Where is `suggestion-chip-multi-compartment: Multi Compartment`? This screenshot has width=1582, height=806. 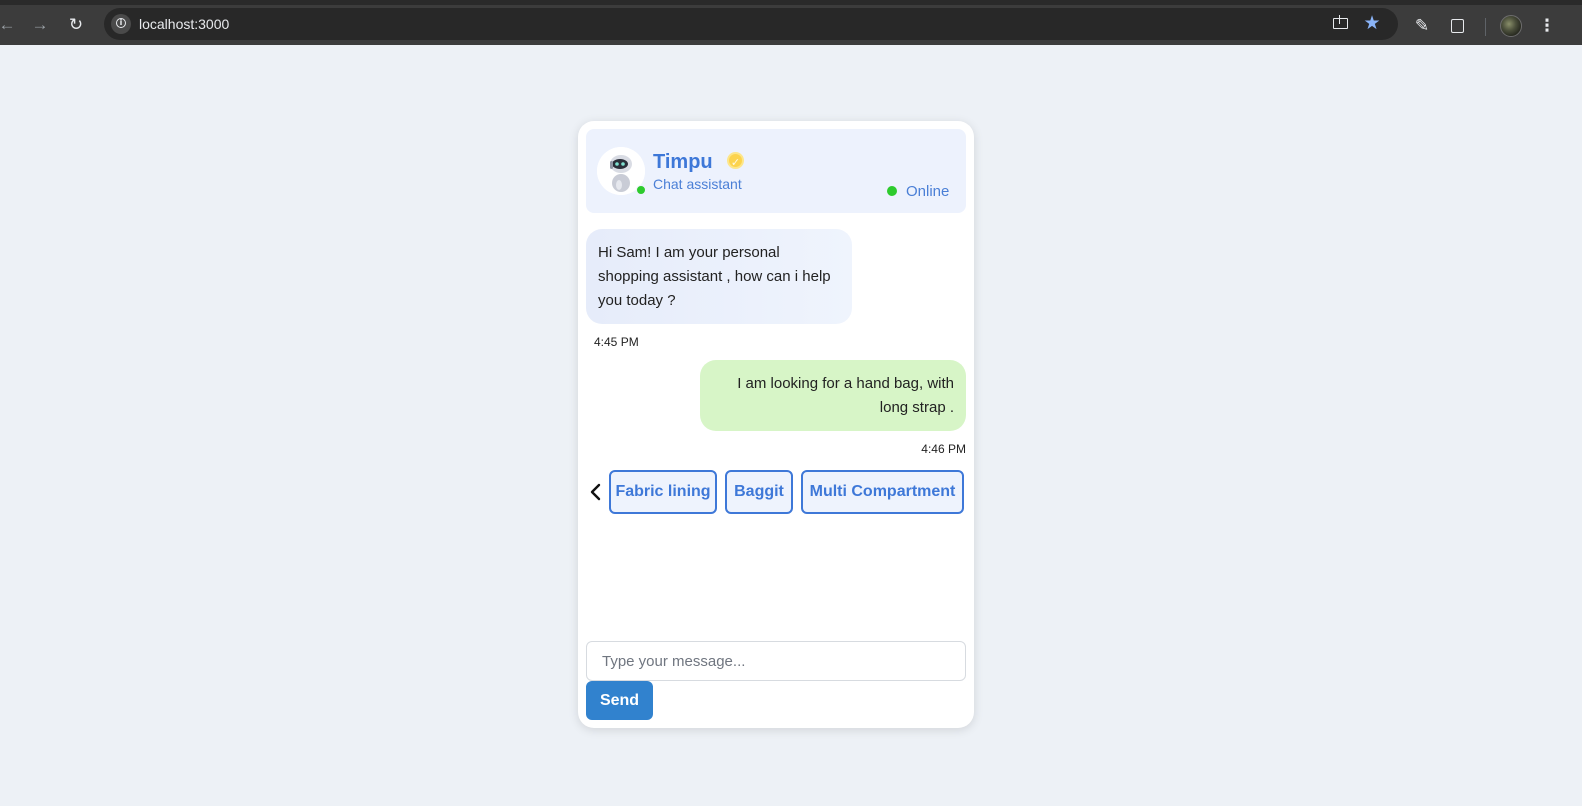
suggestion-chip-multi-compartment: Multi Compartment is located at coordinates (882, 492).